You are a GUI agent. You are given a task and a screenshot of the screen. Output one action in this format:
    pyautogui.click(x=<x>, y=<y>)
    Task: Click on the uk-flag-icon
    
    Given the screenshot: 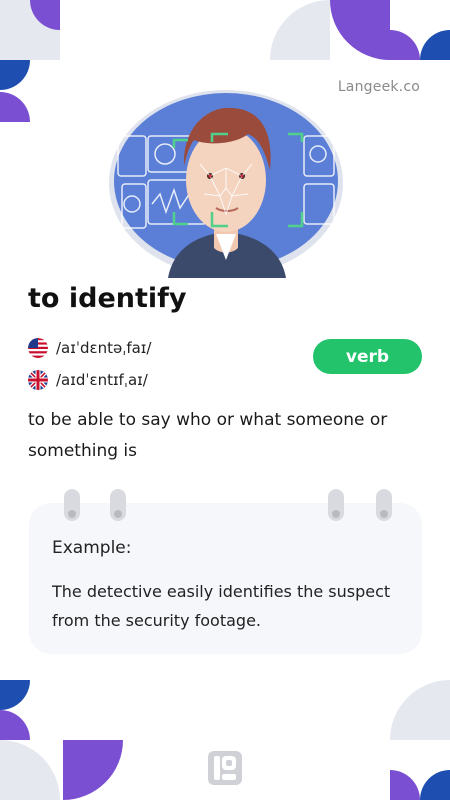 What is the action you would take?
    pyautogui.click(x=38, y=380)
    